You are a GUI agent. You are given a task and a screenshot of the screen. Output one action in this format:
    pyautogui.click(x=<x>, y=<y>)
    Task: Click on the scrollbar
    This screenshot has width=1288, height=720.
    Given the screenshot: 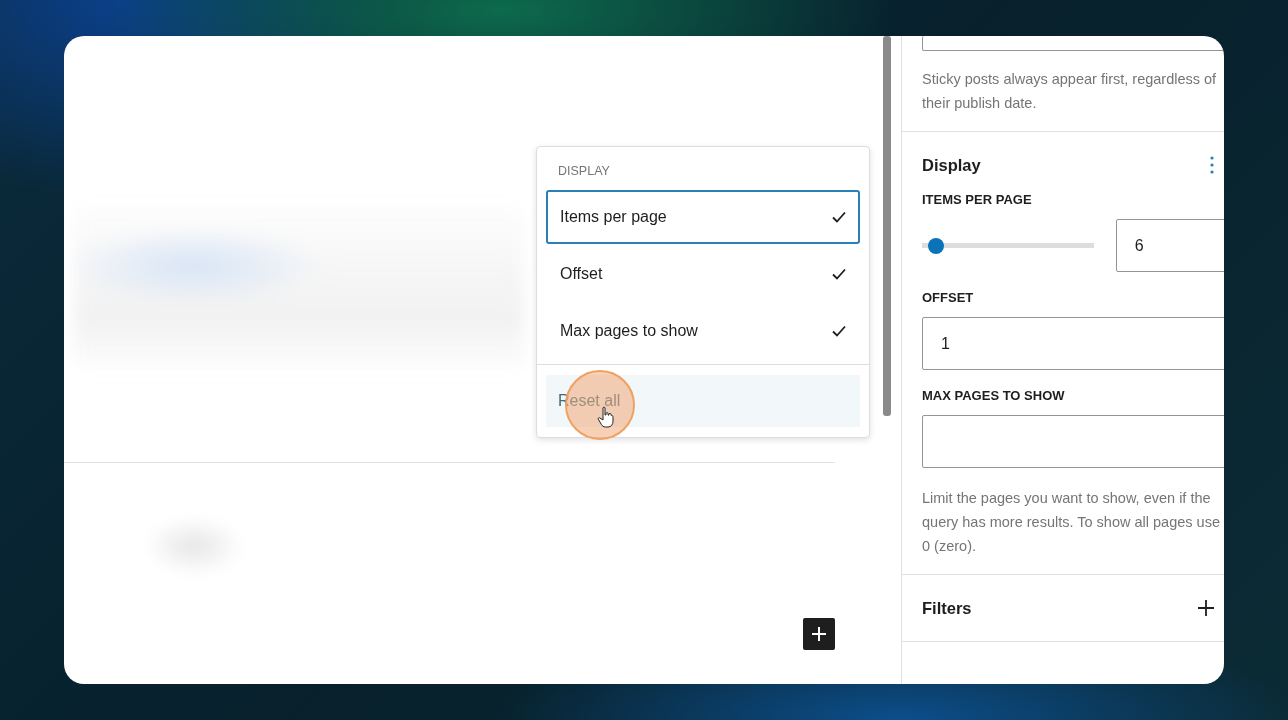 What is the action you would take?
    pyautogui.click(x=887, y=226)
    